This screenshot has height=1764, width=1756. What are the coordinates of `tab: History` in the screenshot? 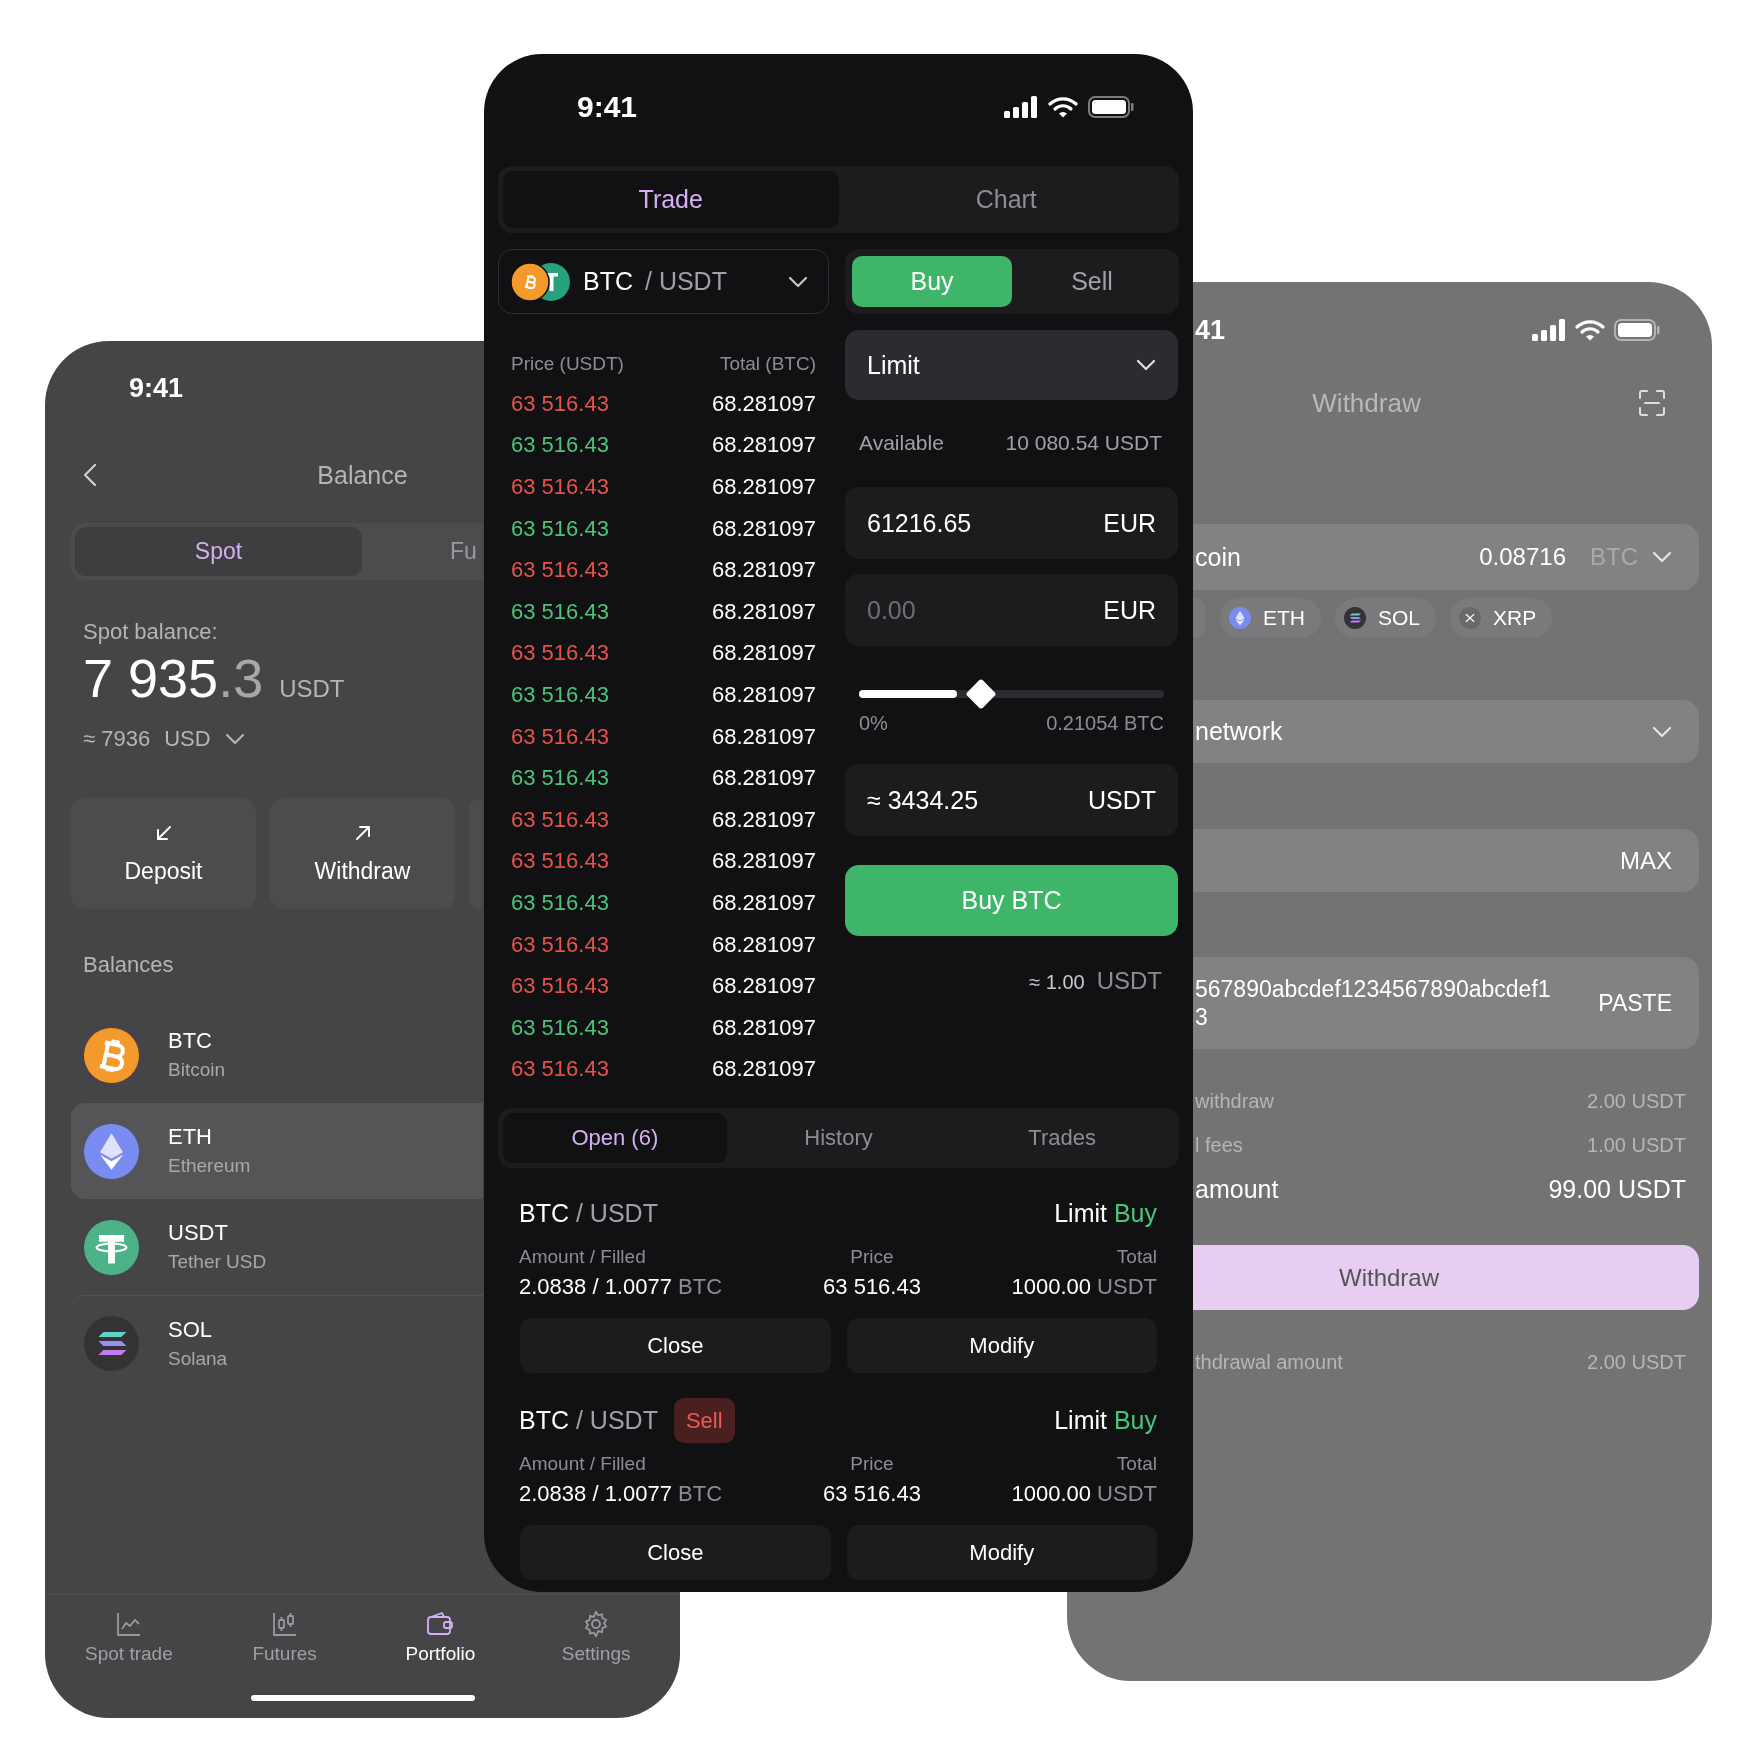 It's located at (838, 1138).